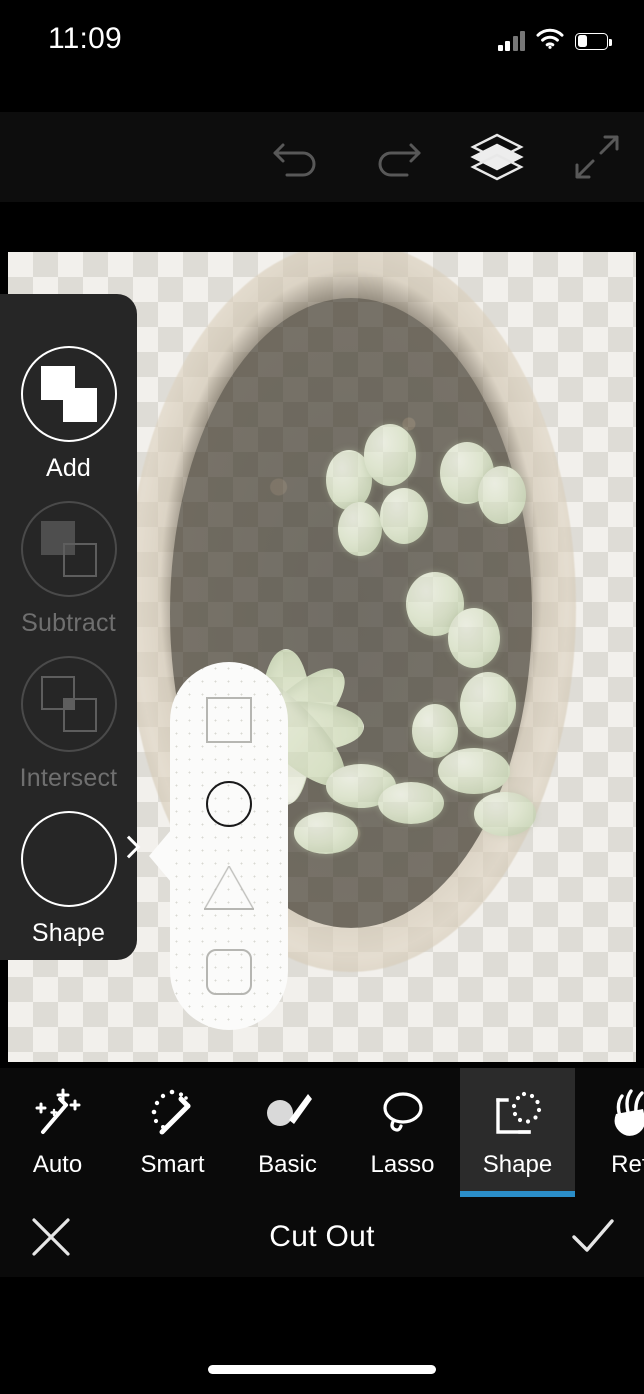 This screenshot has height=1394, width=644. What do you see at coordinates (68, 778) in the screenshot?
I see `op-intersect-label: Intersect` at bounding box center [68, 778].